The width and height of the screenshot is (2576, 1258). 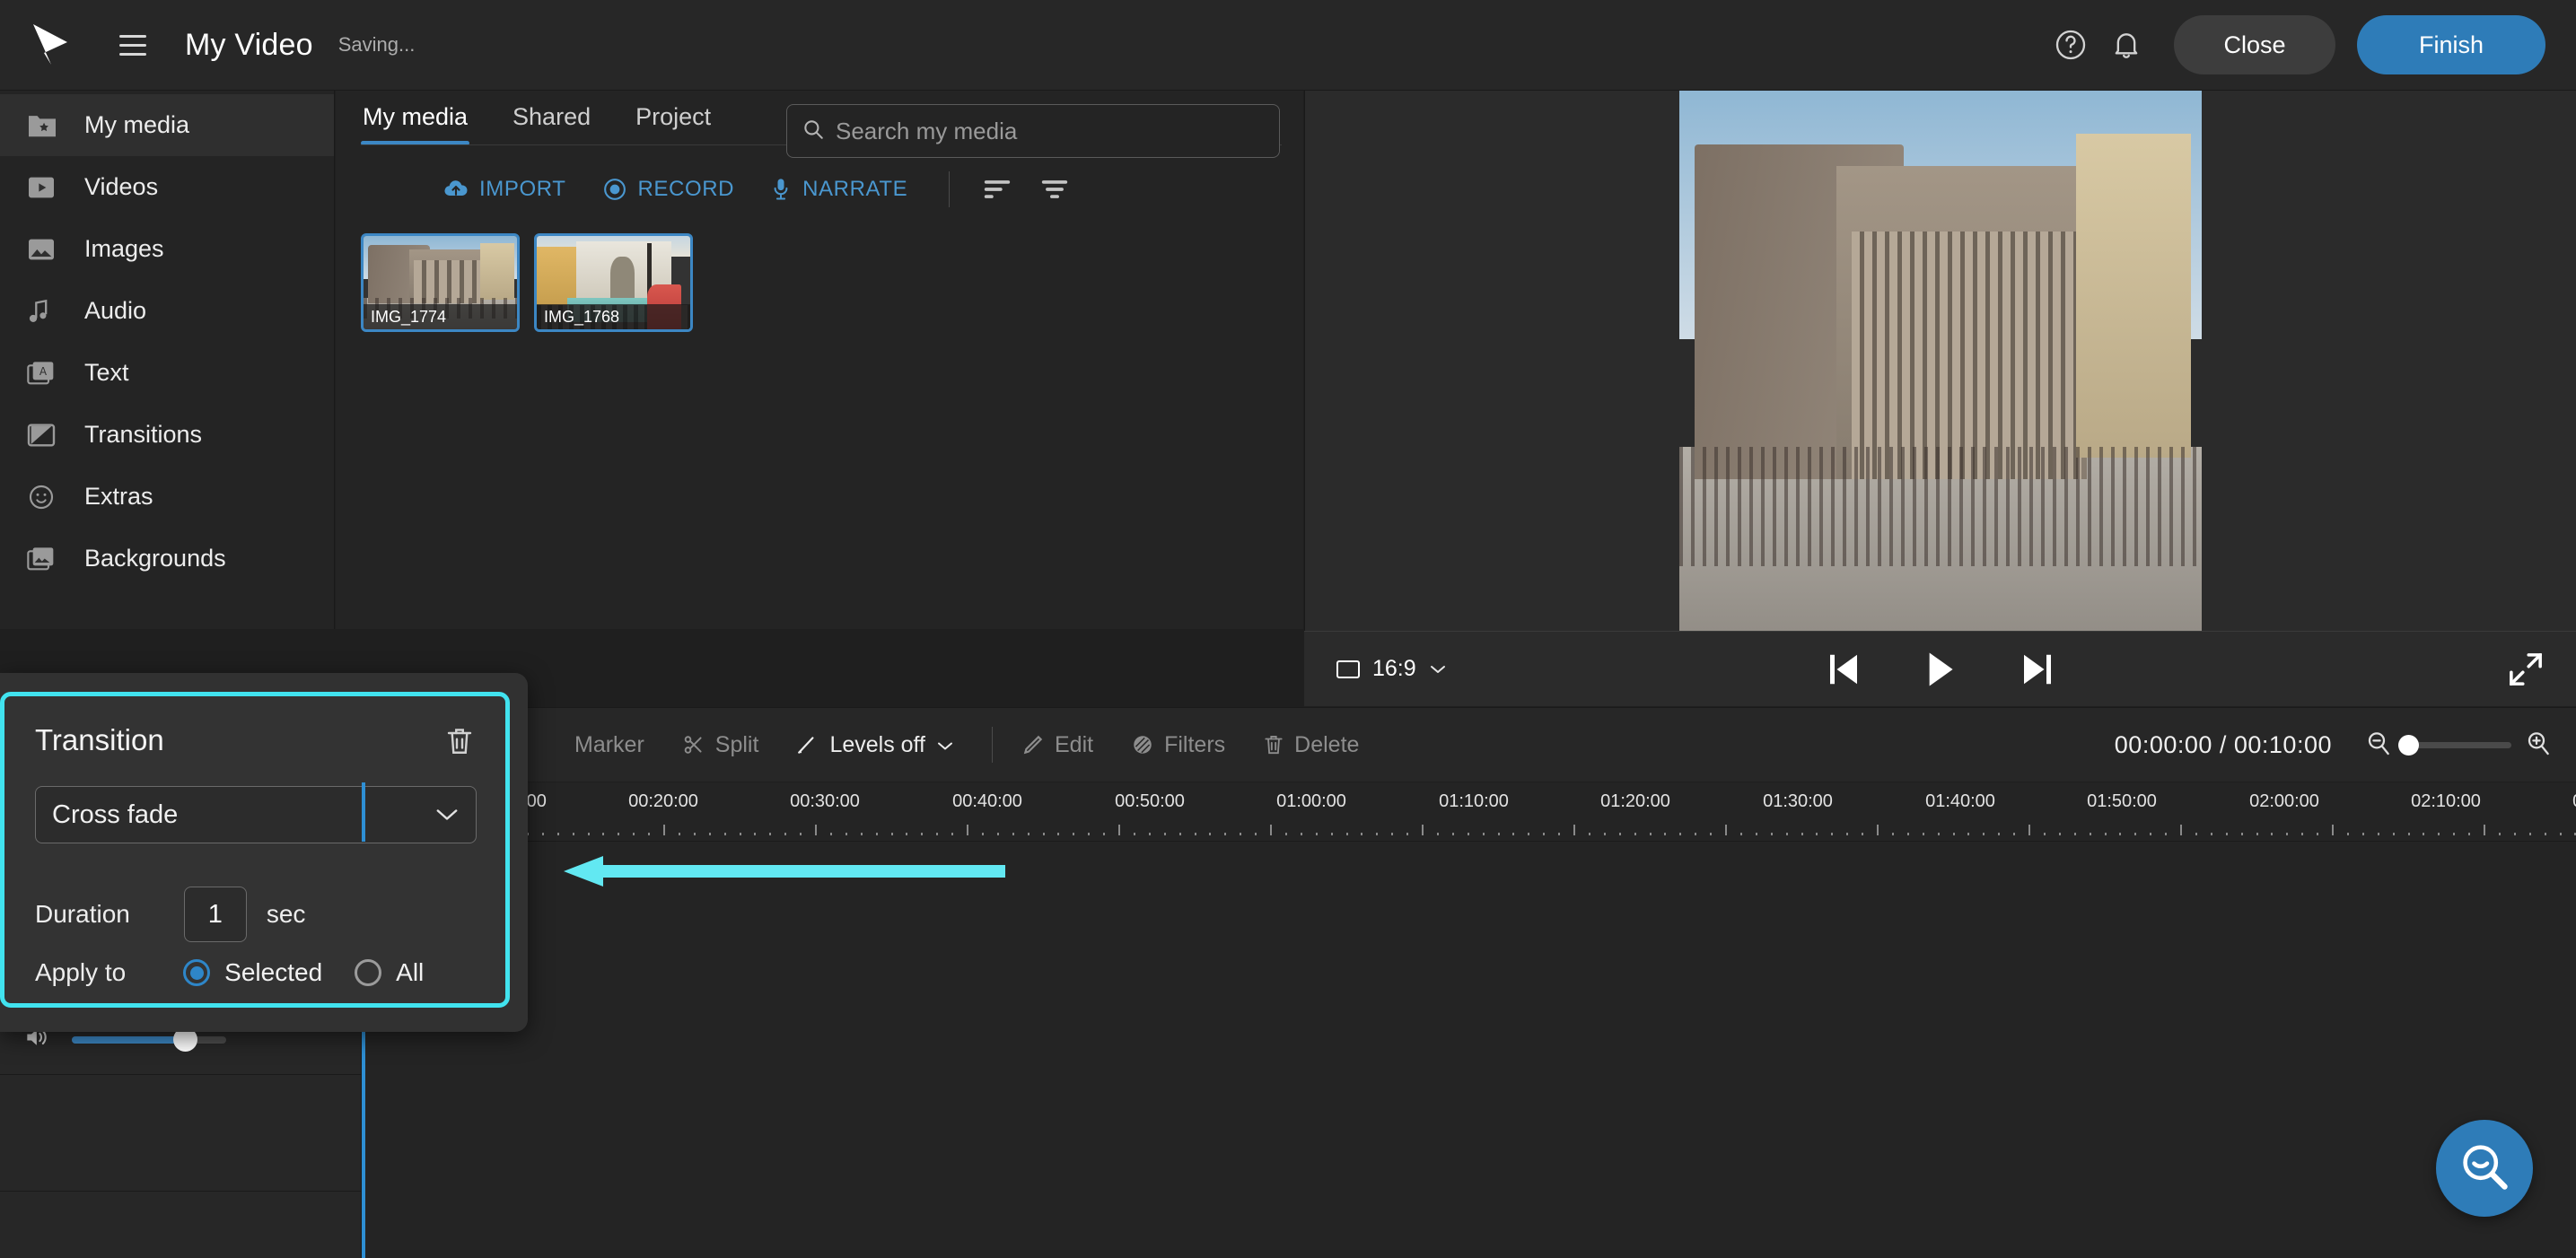 I want to click on sort-icon, so click(x=997, y=189).